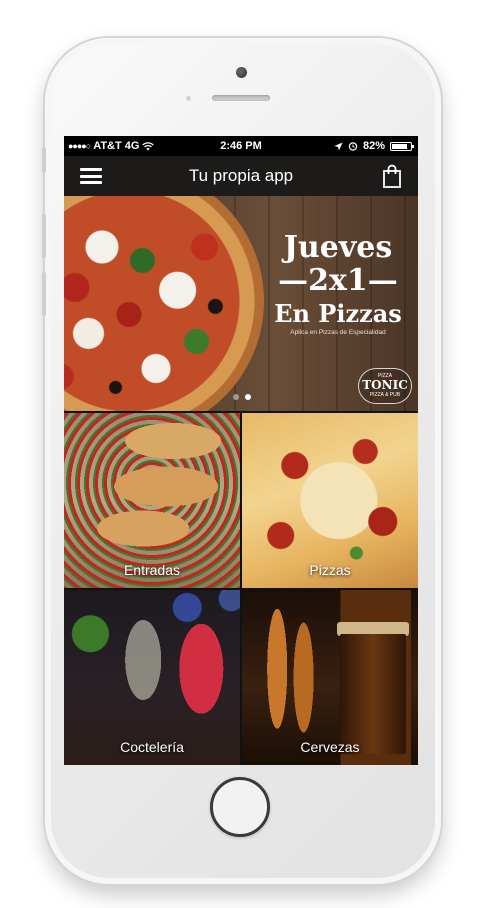 The image size is (484, 908). I want to click on volume-up-button, so click(44, 236).